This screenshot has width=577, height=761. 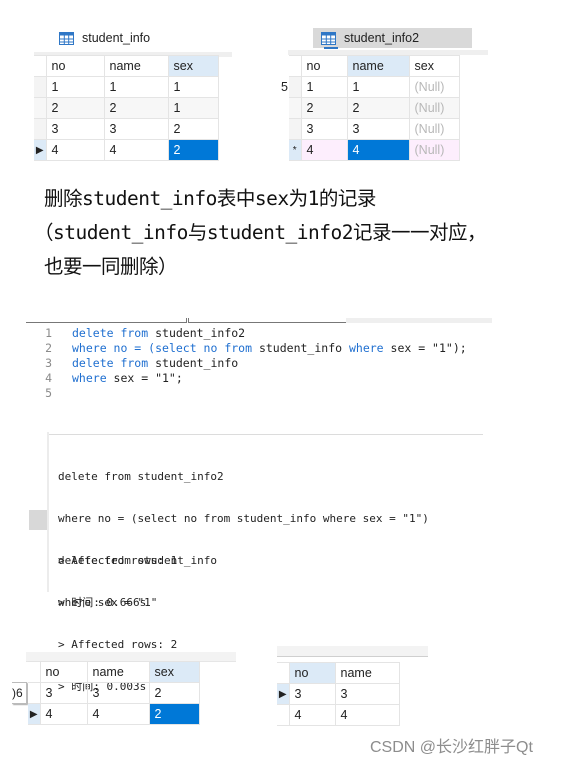 What do you see at coordinates (259, 378) in the screenshot?
I see `code-line: 4 where sex = "1";` at bounding box center [259, 378].